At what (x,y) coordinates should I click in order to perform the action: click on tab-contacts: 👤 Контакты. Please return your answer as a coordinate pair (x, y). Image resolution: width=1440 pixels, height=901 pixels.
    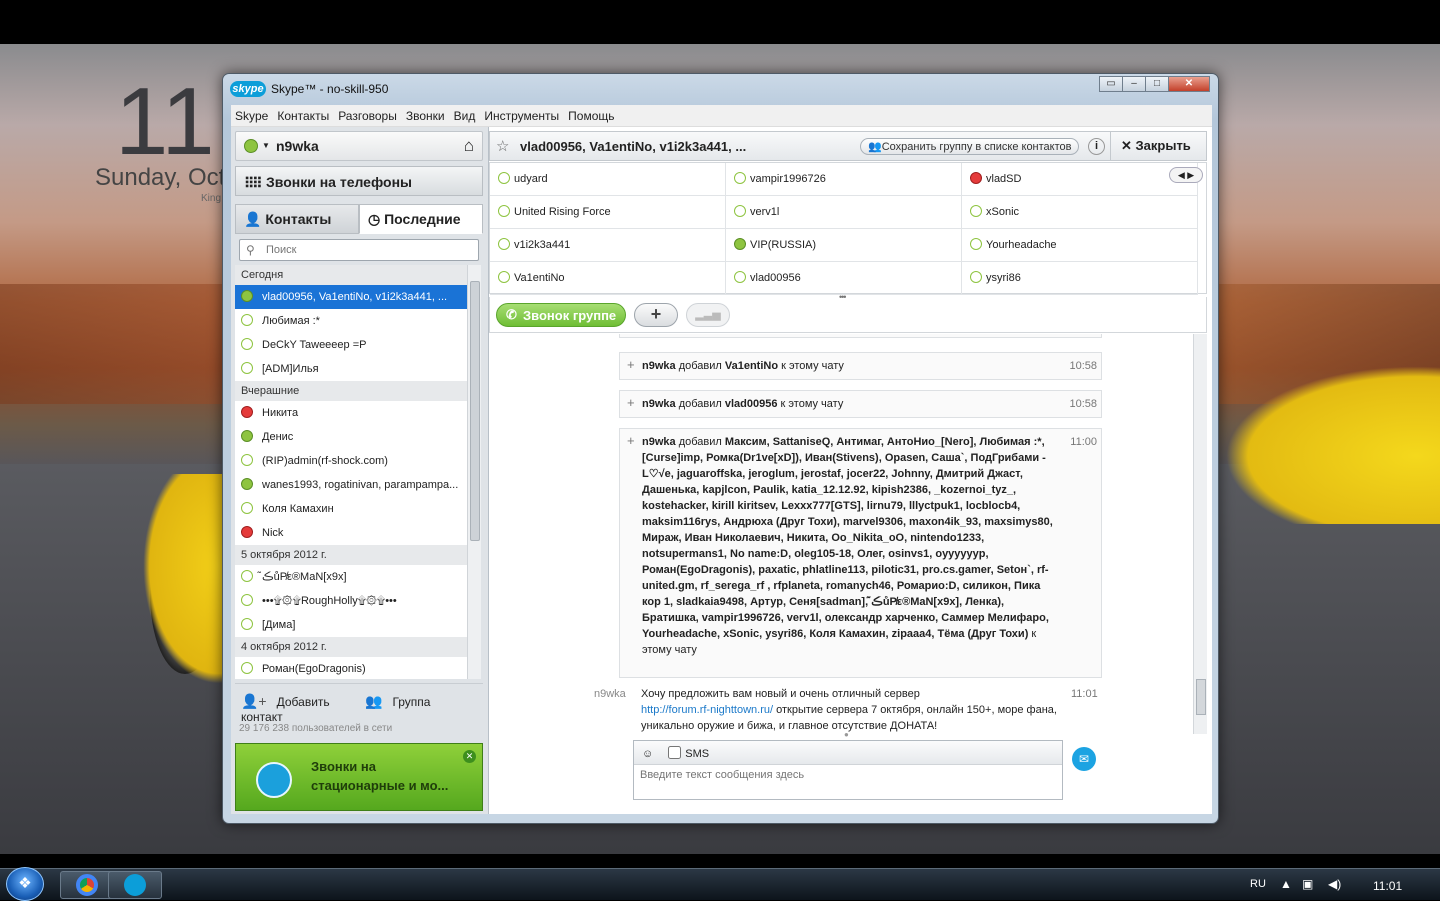
    Looking at the image, I should click on (297, 219).